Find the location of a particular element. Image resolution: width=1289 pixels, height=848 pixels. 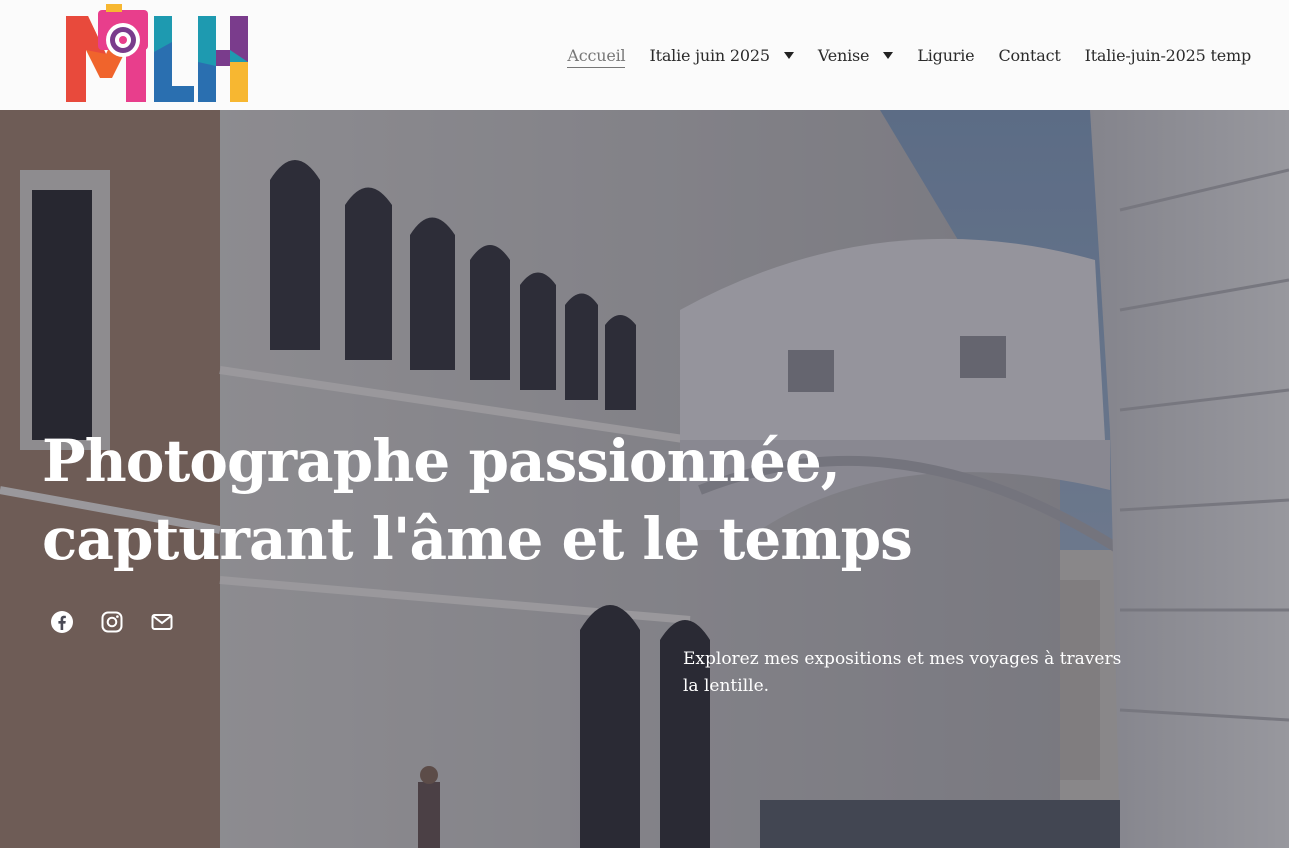

nav-item-italie-juin-2025: Italie juin 2025 is located at coordinates (721, 55).